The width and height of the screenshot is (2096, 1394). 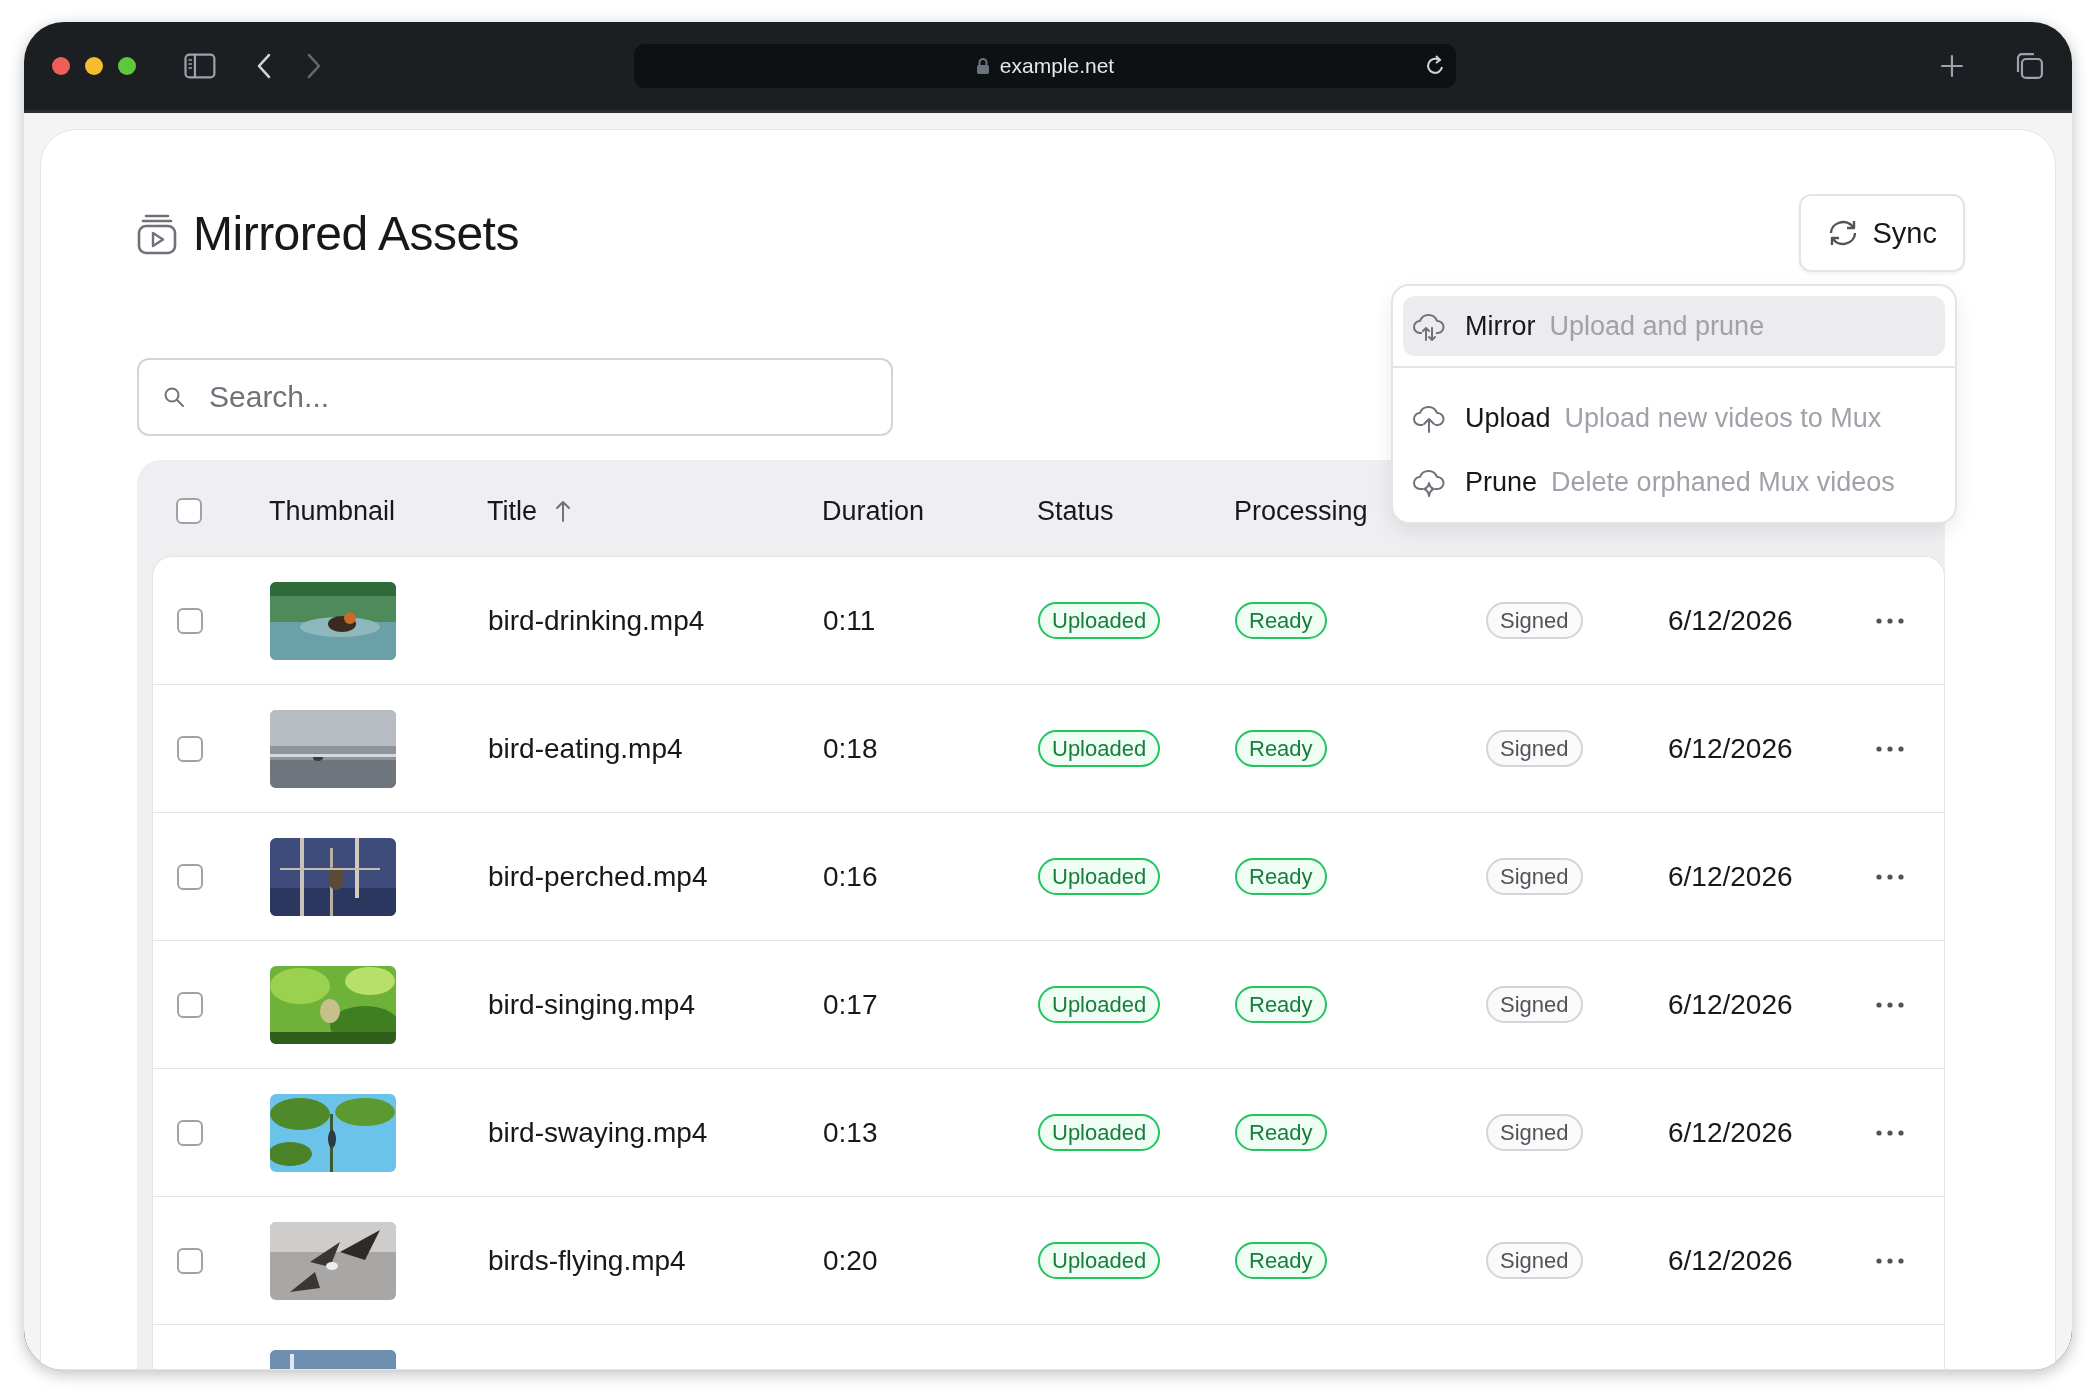 I want to click on duration-text: 0:20, so click(x=850, y=1260).